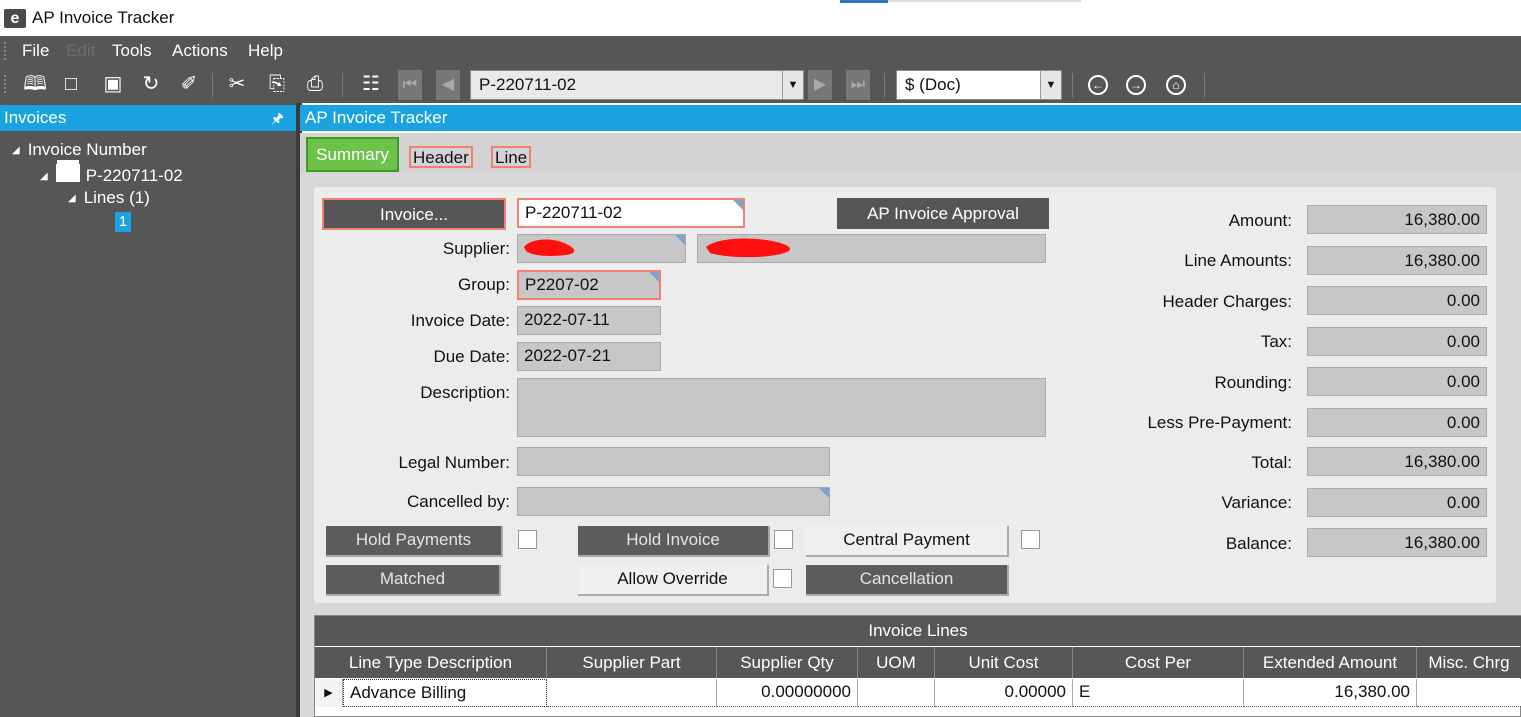  What do you see at coordinates (132, 51) in the screenshot?
I see `menu-tools: Tools` at bounding box center [132, 51].